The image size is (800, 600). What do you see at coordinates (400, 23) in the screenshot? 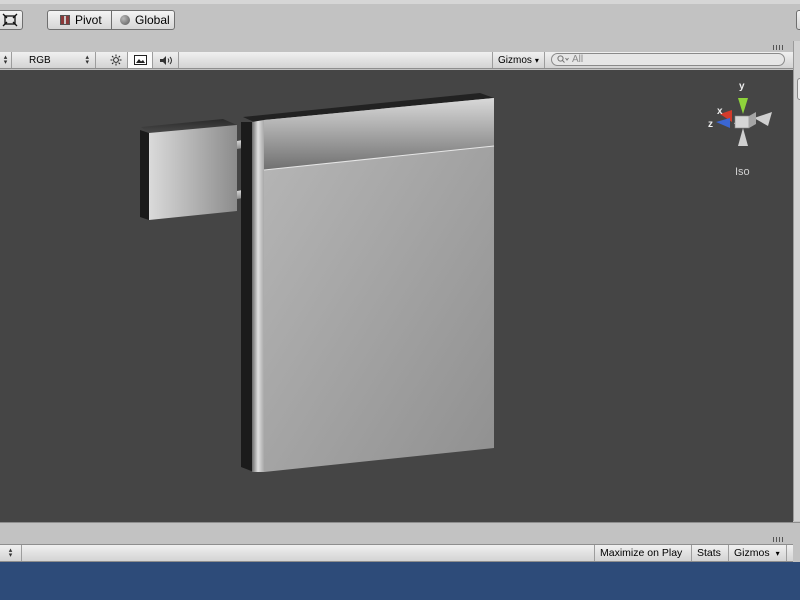
I see `main-toolbar: Pivot Global` at bounding box center [400, 23].